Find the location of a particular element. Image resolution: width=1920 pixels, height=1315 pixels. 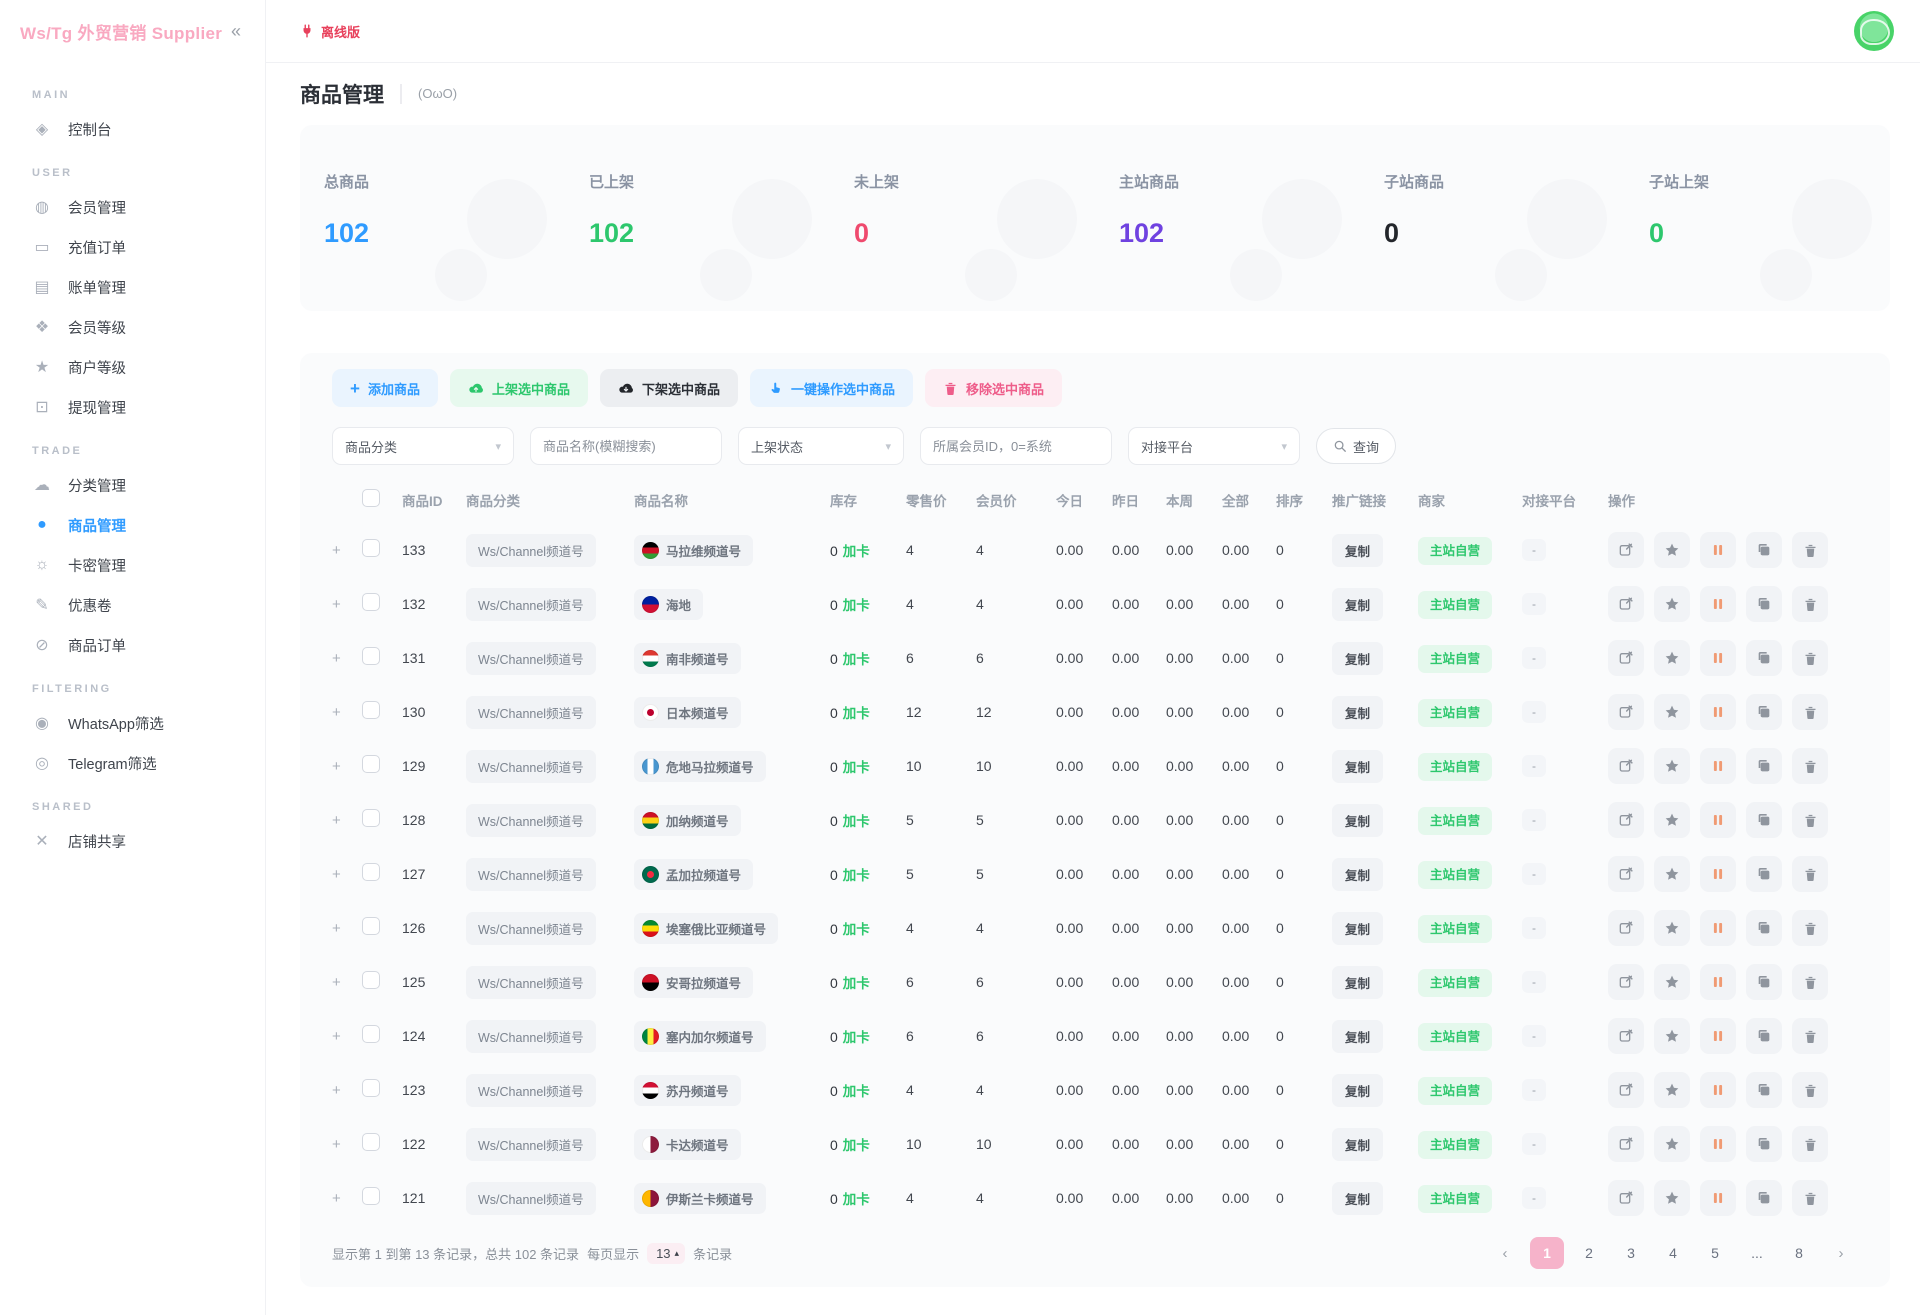

next-page-button: › is located at coordinates (1841, 1253).